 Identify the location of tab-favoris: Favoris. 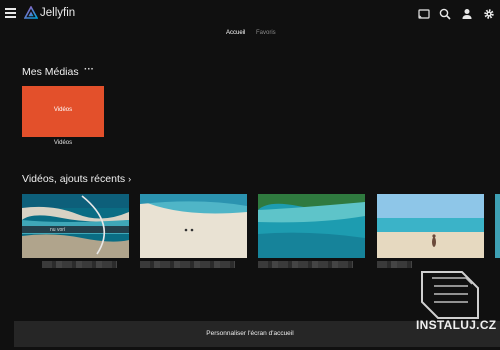
(266, 33).